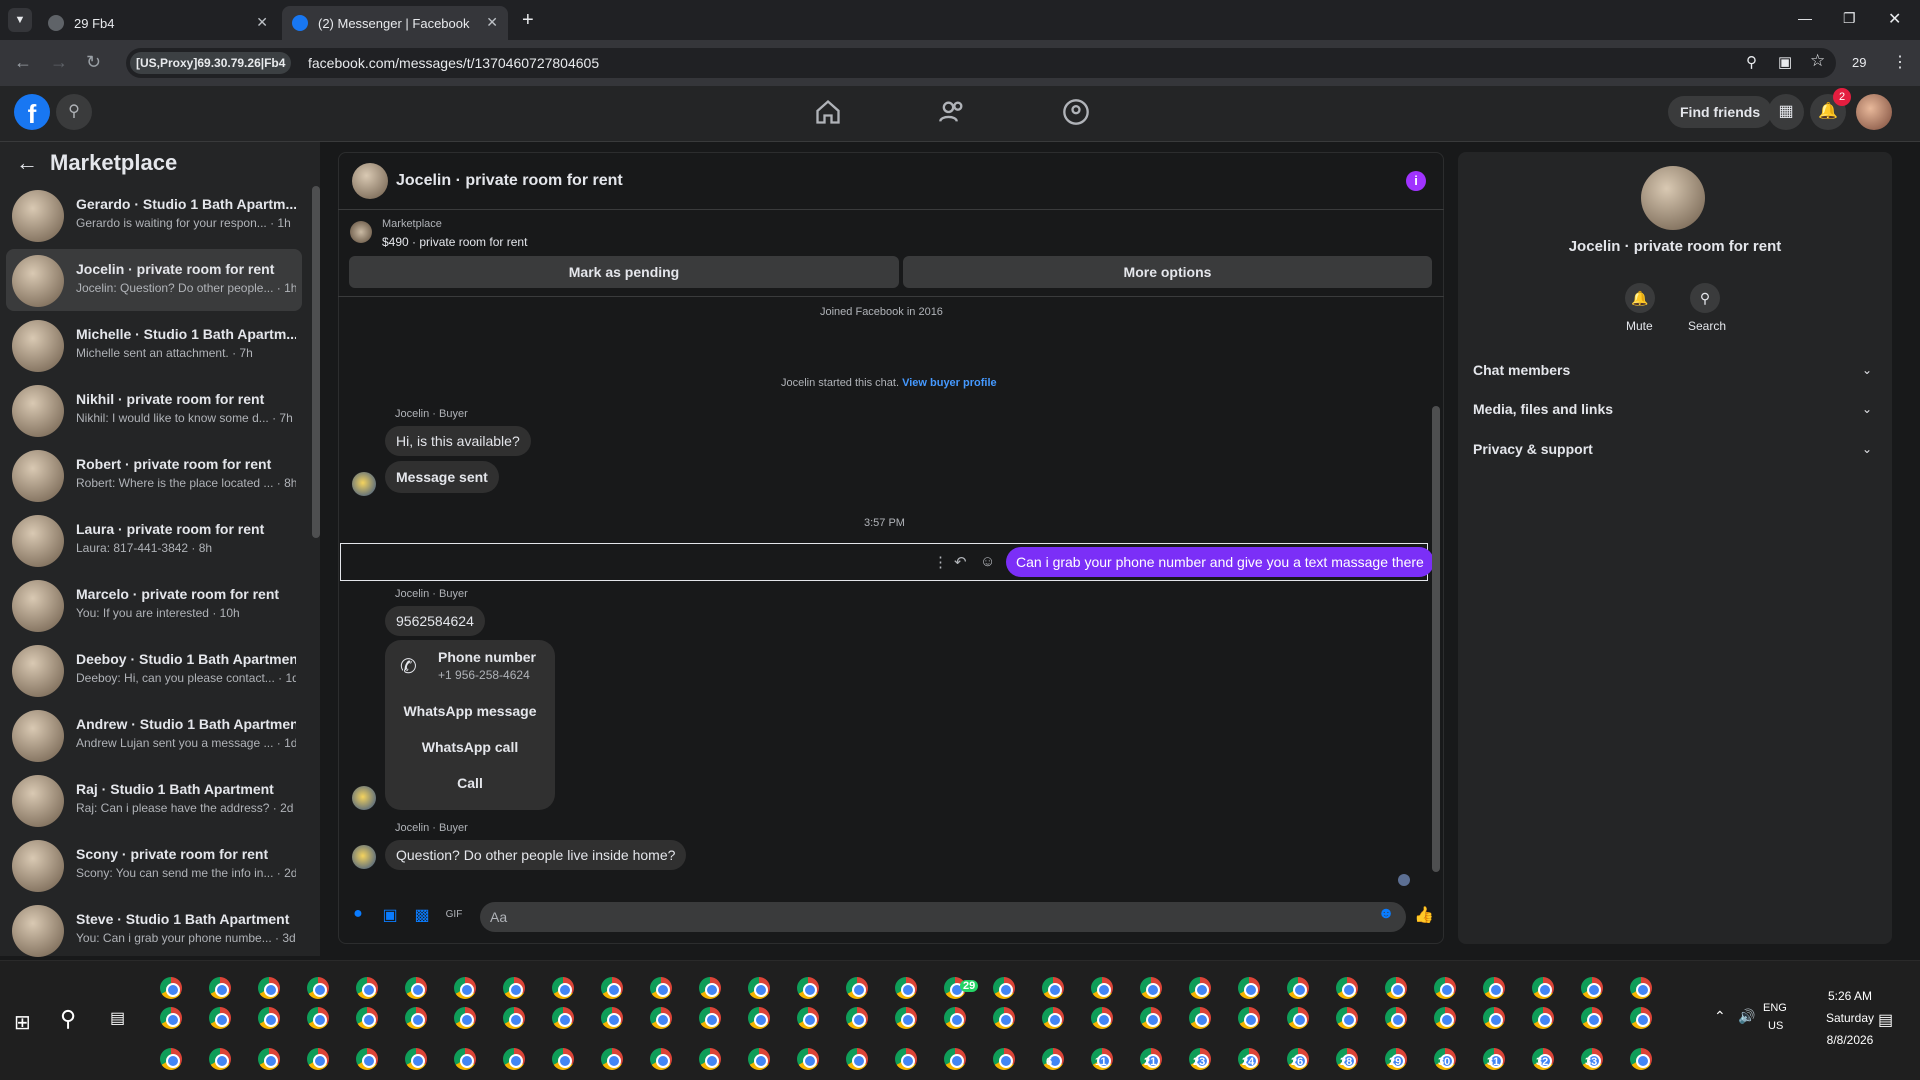 Image resolution: width=1920 pixels, height=1080 pixels. I want to click on reload-icon: ↻, so click(93, 62).